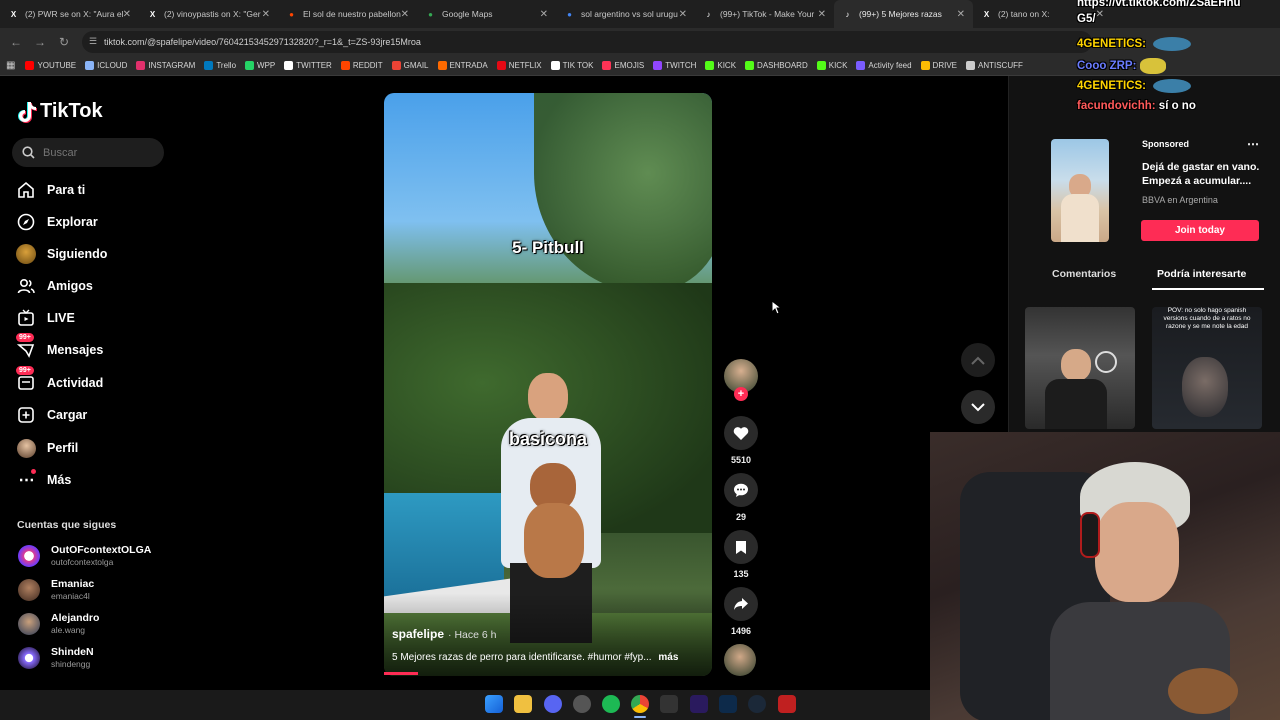 The width and height of the screenshot is (1280, 720). I want to click on video-author: spafelipe · Hace 6 h, so click(444, 634).